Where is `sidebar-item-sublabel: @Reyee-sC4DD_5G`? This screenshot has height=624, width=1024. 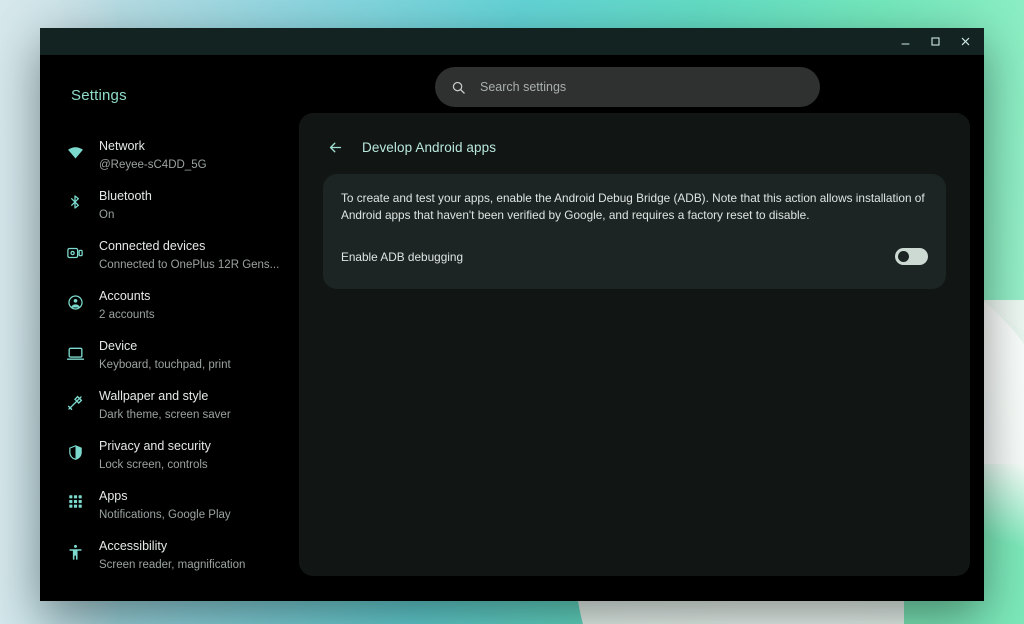
sidebar-item-sublabel: @Reyee-sC4DD_5G is located at coordinates (153, 165).